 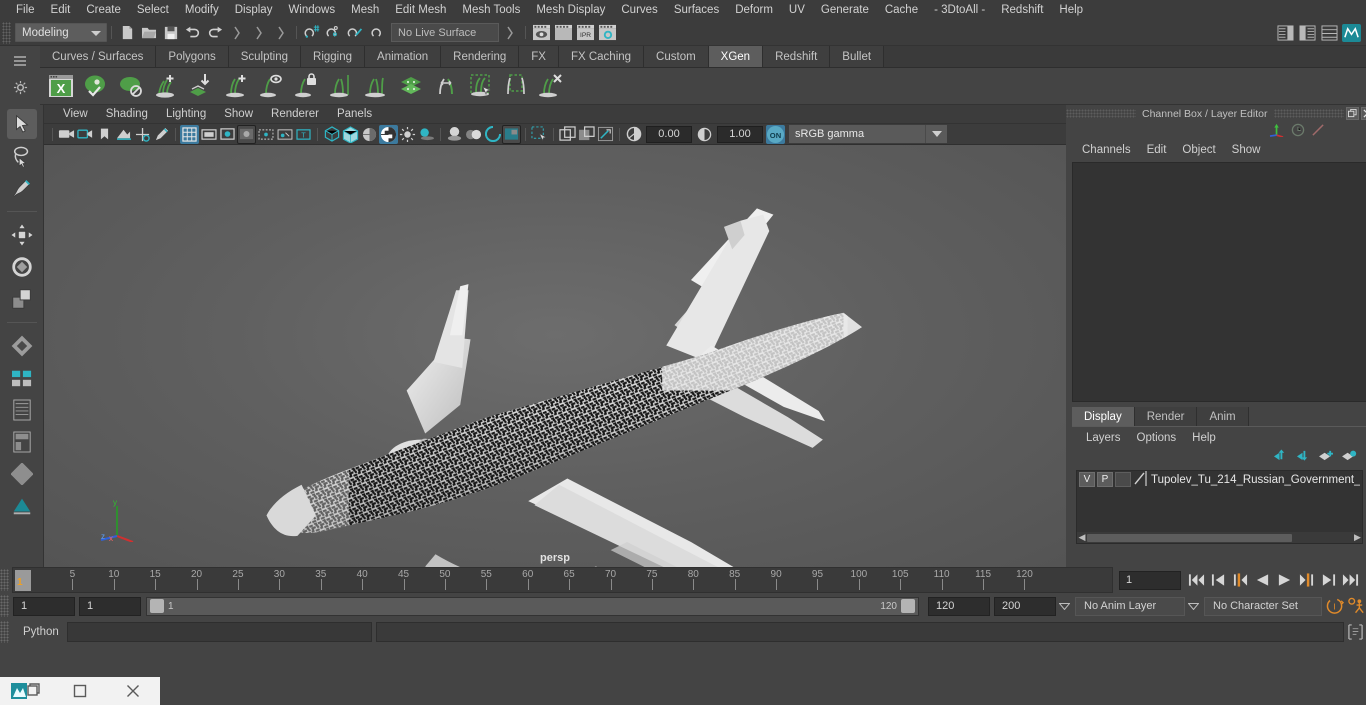 What do you see at coordinates (66, 134) in the screenshot?
I see `select-camera-icon` at bounding box center [66, 134].